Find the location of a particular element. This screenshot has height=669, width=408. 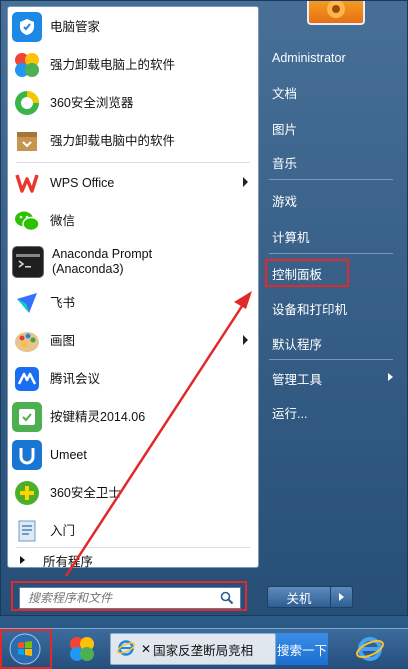

taskbar: ✕ 国家反垄断局竞相 搜索一下 is located at coordinates (204, 648).